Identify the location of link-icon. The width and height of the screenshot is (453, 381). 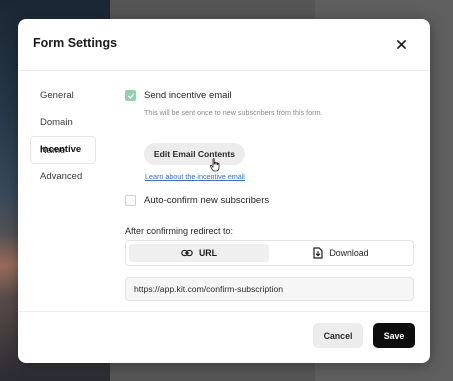
(187, 253).